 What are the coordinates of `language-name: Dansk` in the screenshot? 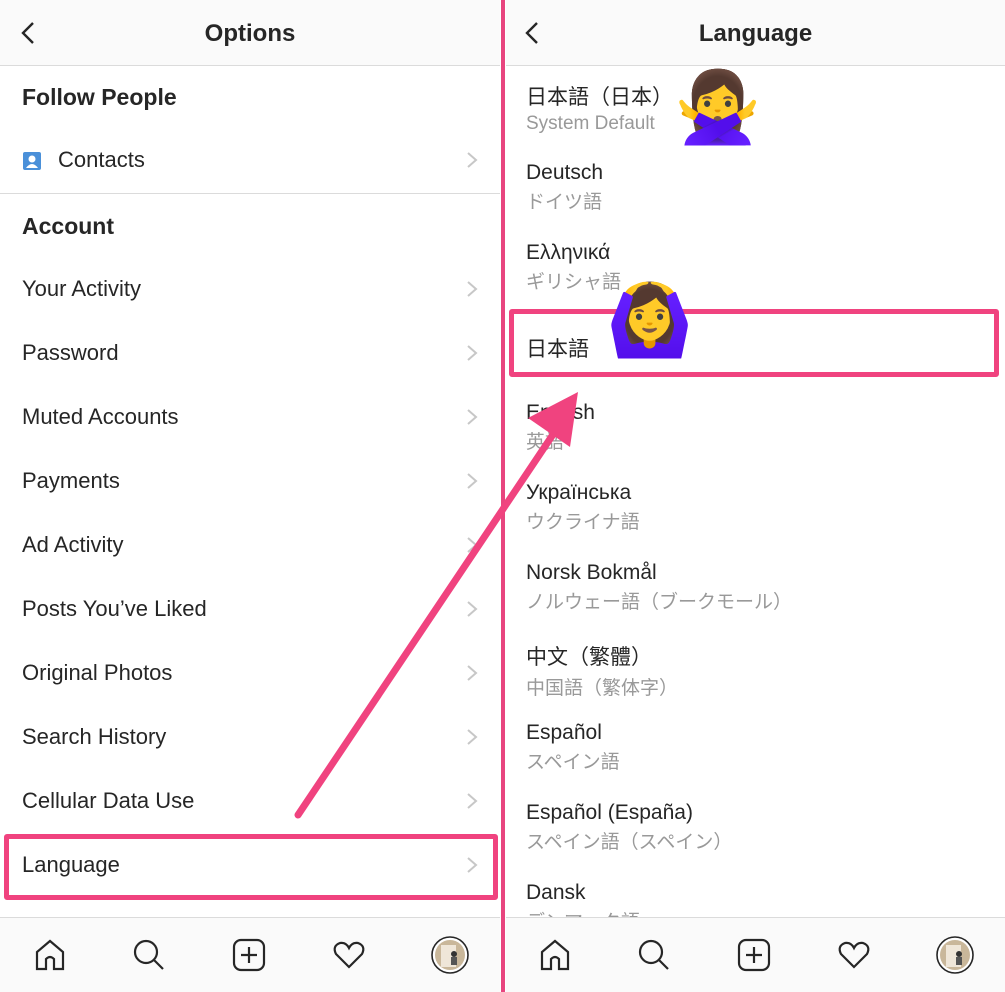 It's located at (556, 892).